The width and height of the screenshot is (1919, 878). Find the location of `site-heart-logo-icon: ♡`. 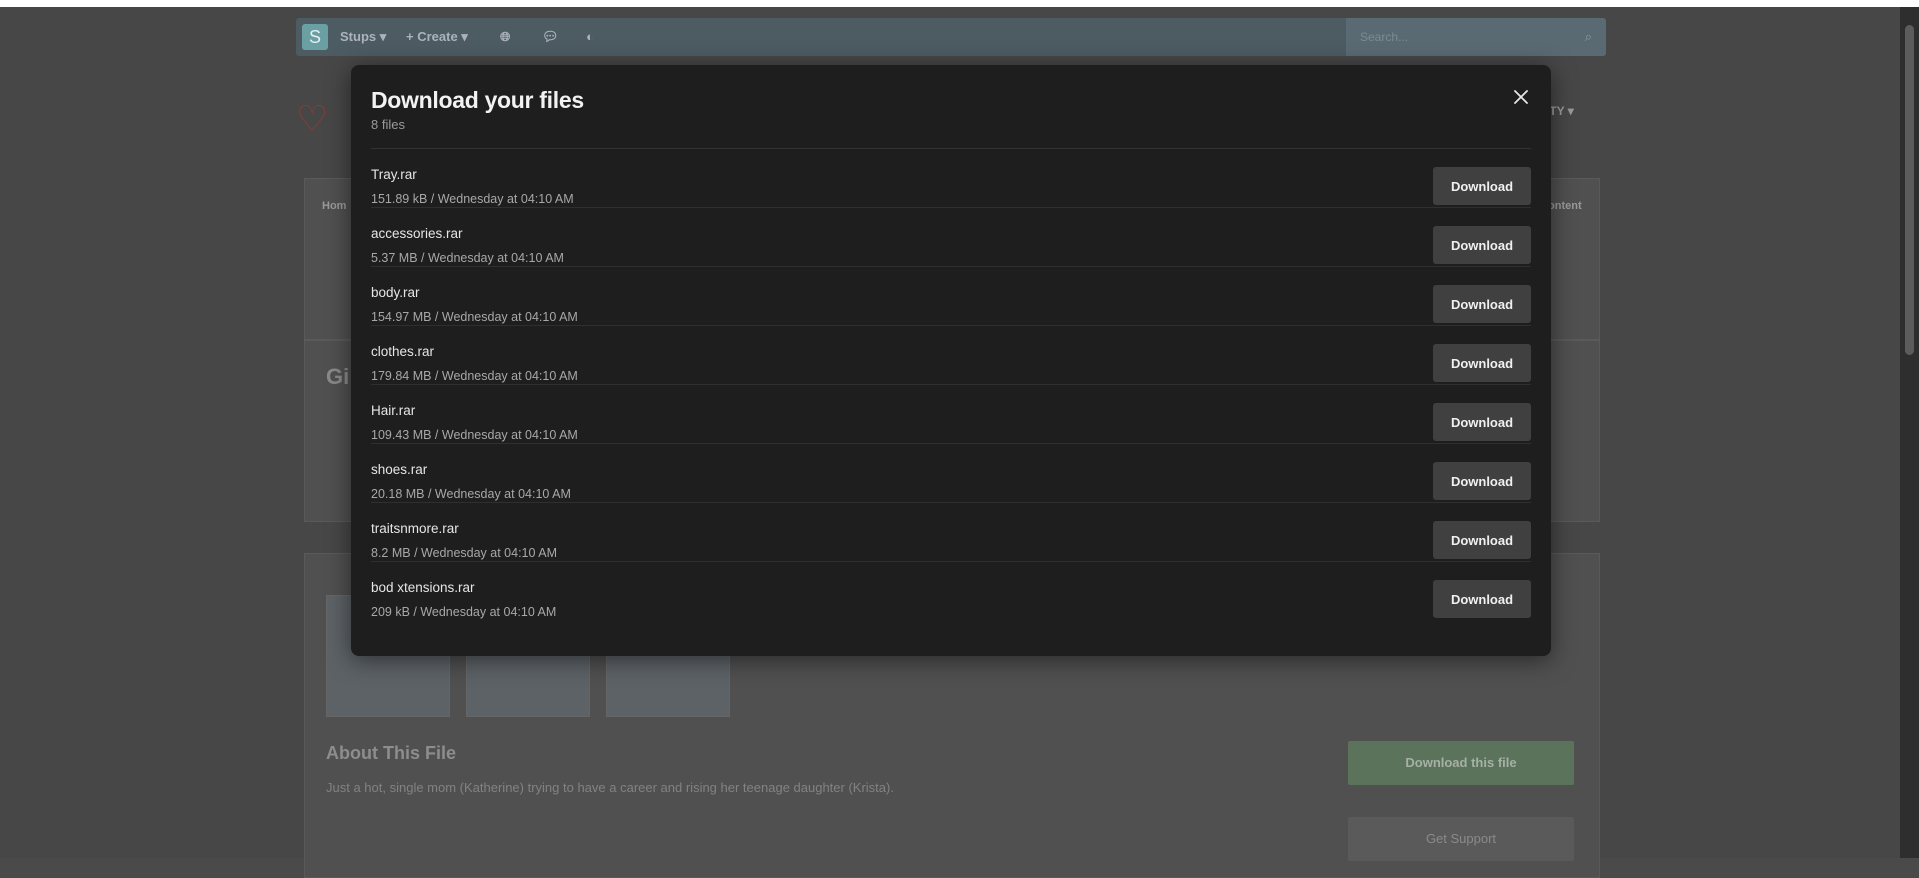

site-heart-logo-icon: ♡ is located at coordinates (312, 118).